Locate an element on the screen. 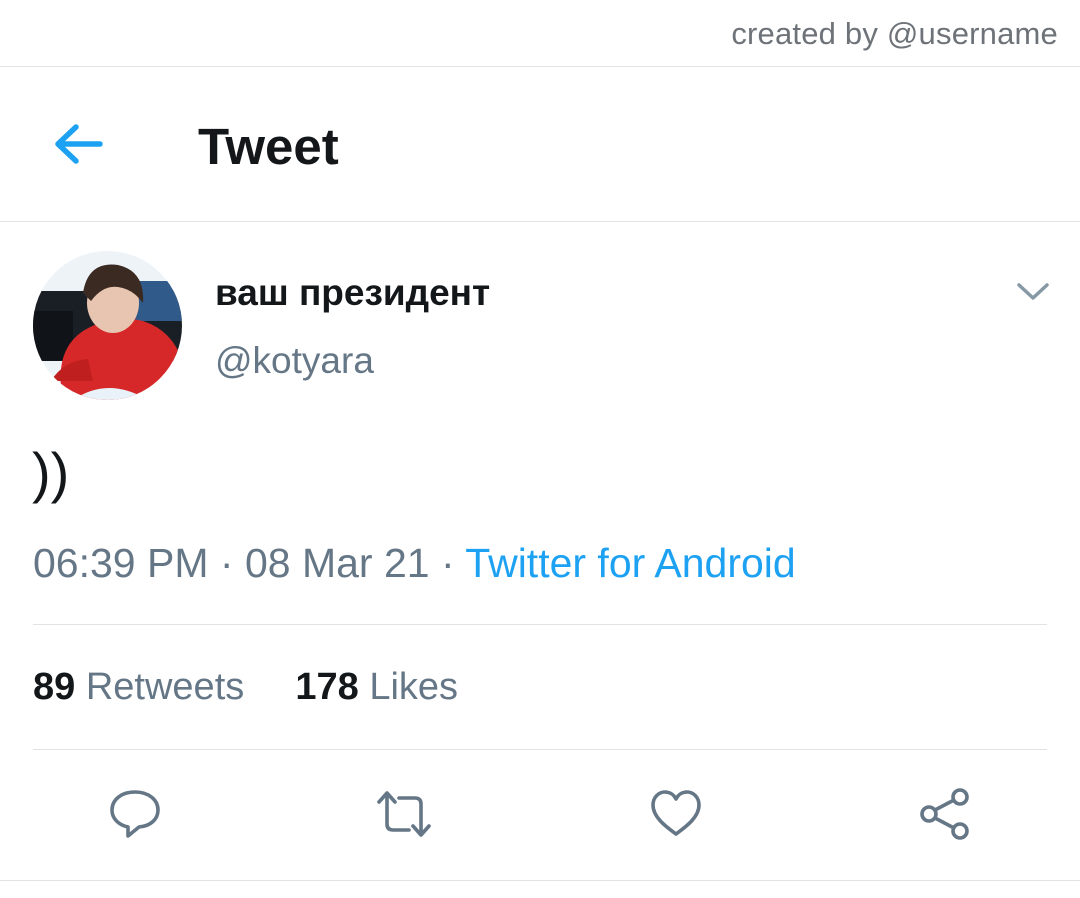  tweet-stats: 89 Retweets 178 Likes is located at coordinates (245, 687).